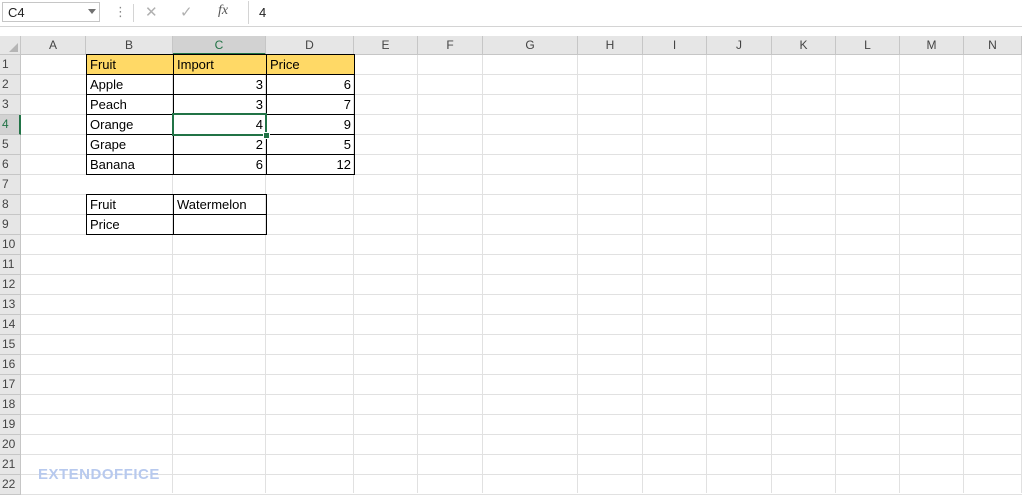  Describe the element at coordinates (133, 13) in the screenshot. I see `divider` at that location.